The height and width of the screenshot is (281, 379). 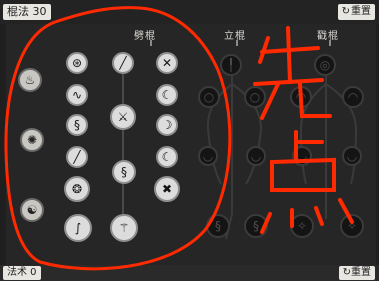 I want to click on ring-icon: ◎, so click(x=325, y=65).